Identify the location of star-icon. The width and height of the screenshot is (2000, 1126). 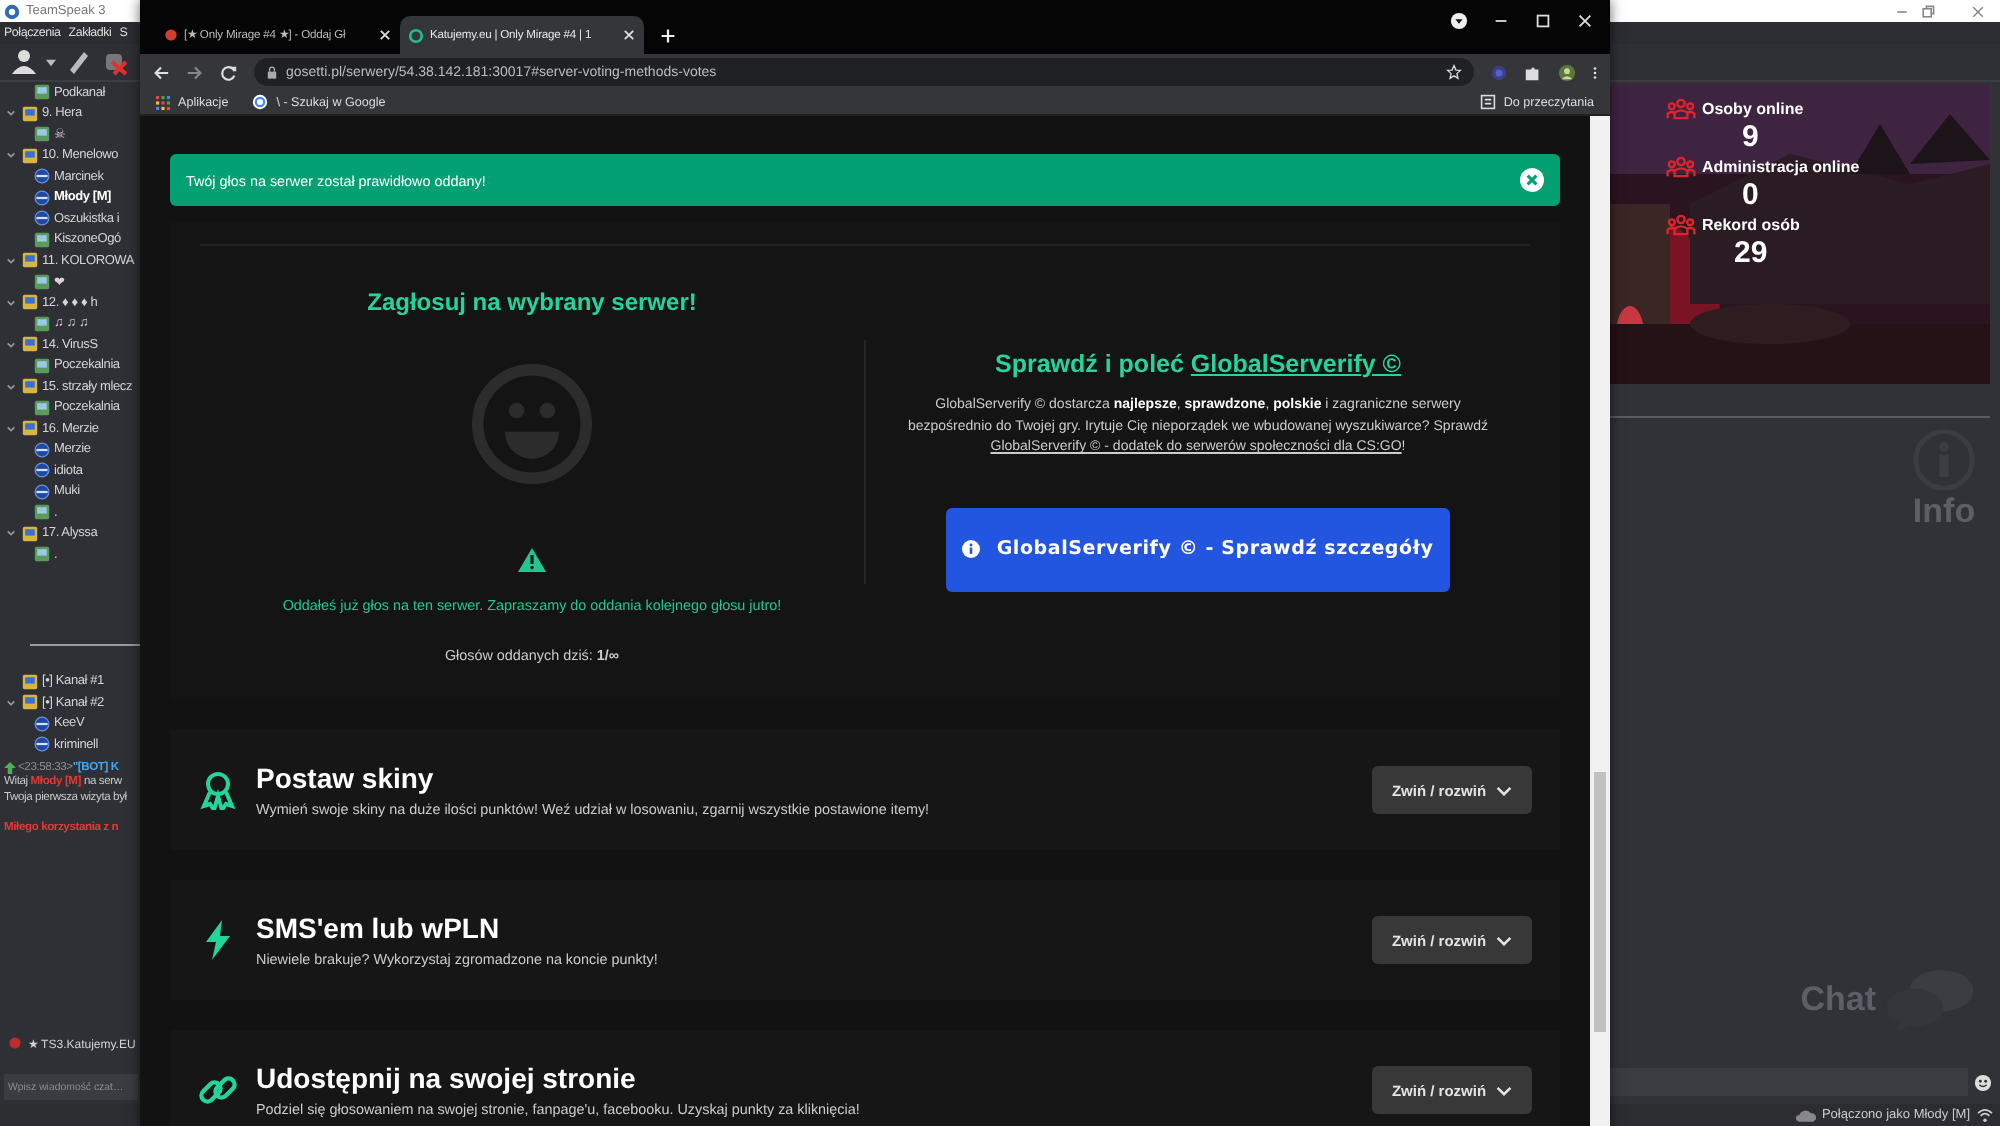
(1454, 72).